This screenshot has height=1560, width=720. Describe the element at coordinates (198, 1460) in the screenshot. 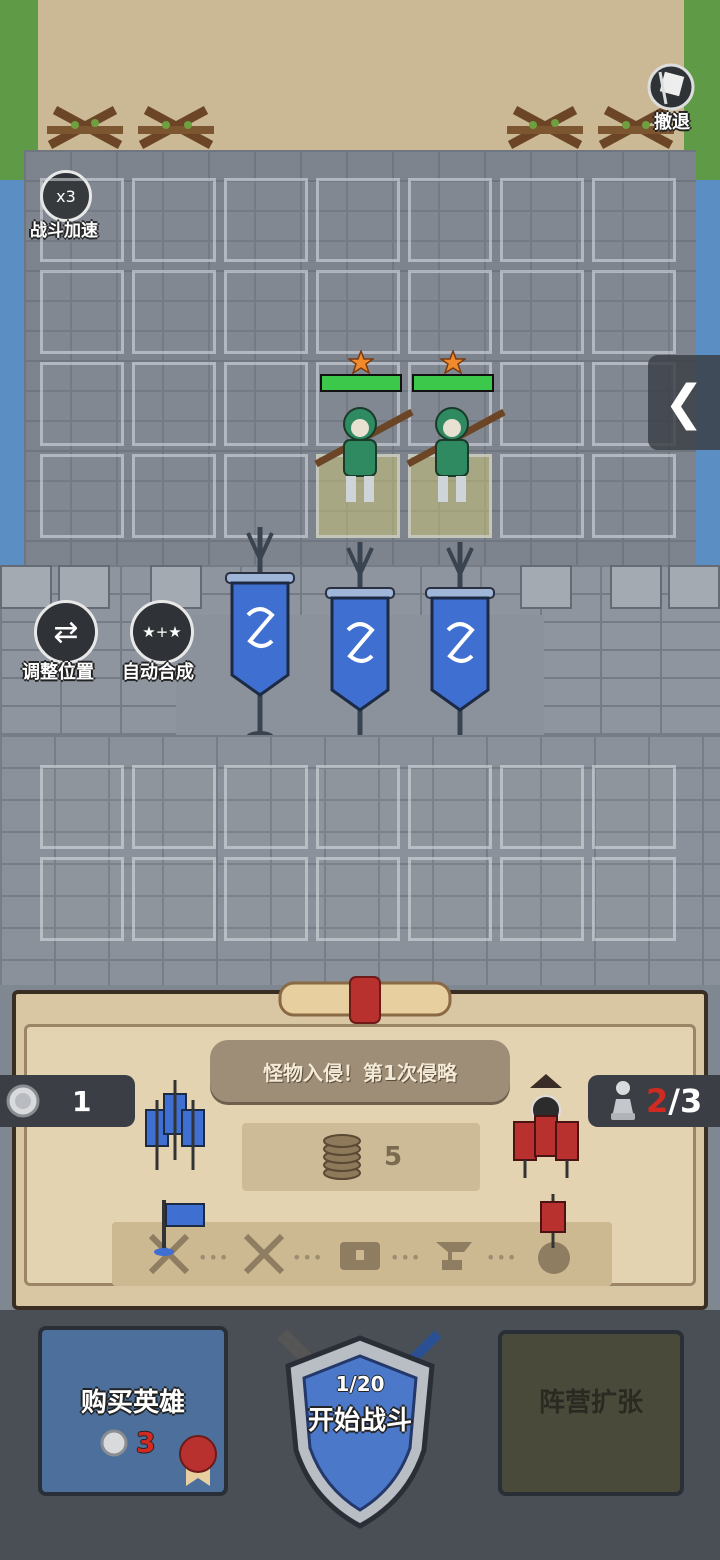

I see `wax-seal-icon` at that location.